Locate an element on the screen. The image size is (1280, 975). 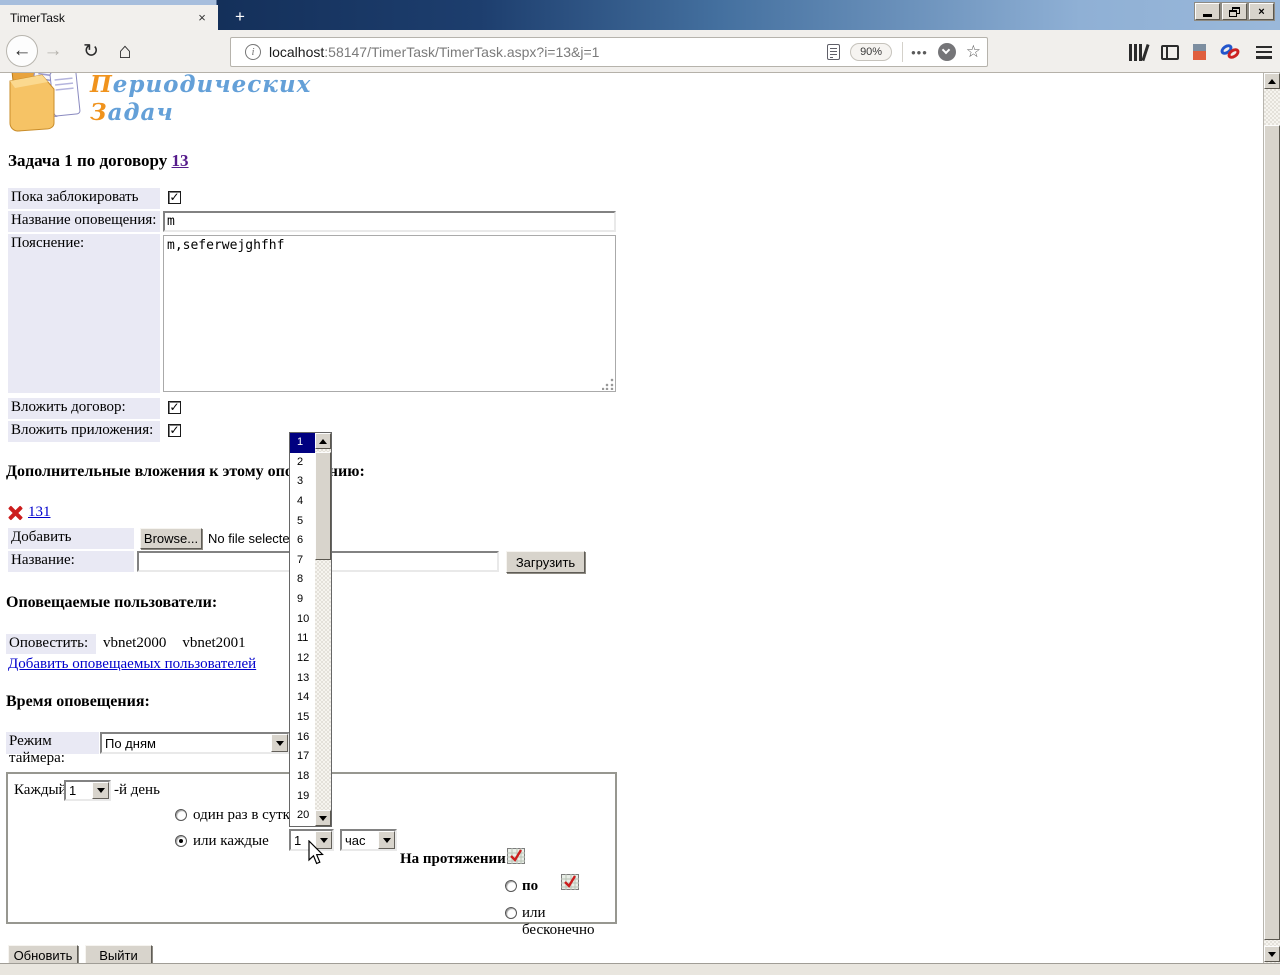
window-bottom-edge is located at coordinates (640, 969).